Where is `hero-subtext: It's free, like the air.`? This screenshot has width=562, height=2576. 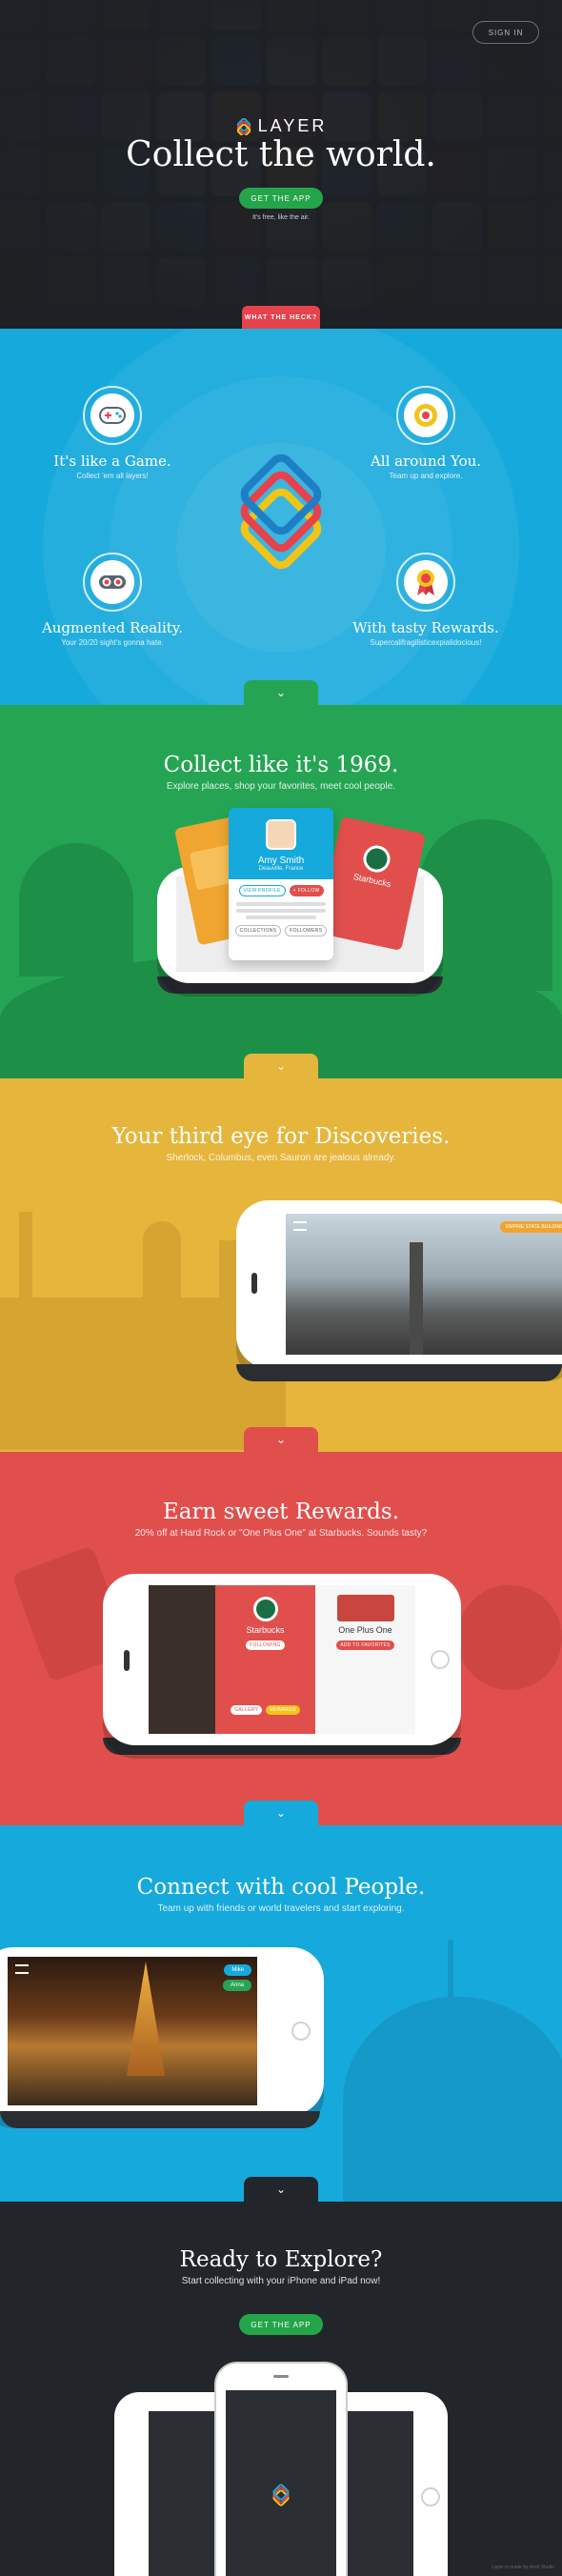 hero-subtext: It's free, like the air. is located at coordinates (281, 217).